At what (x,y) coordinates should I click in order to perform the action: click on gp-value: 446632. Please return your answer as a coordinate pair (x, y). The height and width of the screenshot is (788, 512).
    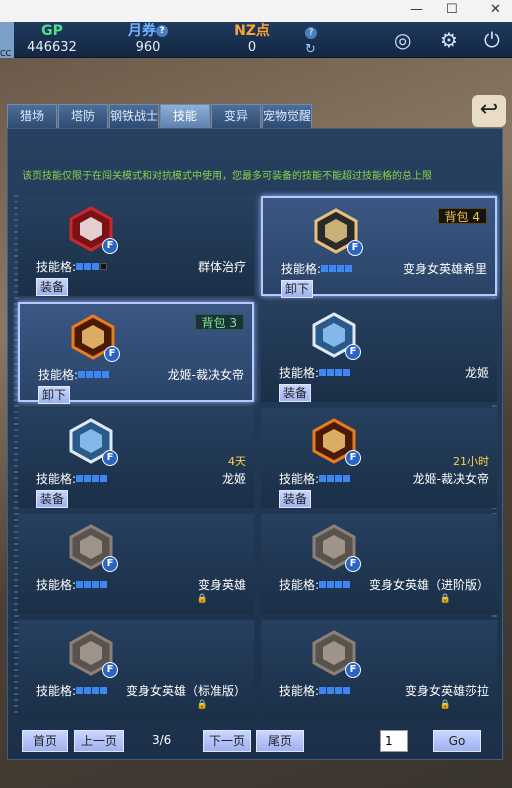
    Looking at the image, I should click on (52, 47).